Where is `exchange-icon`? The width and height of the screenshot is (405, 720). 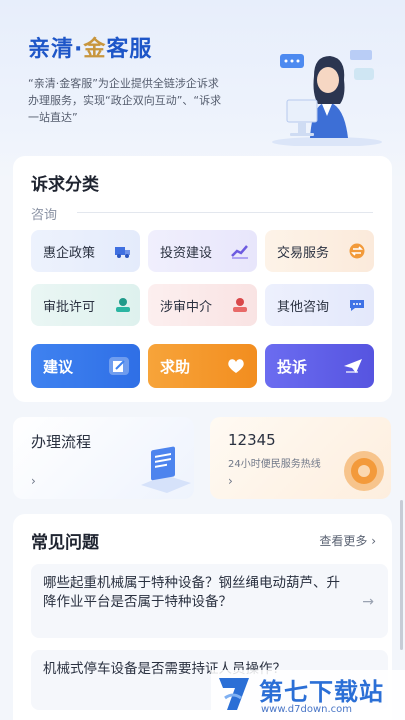
exchange-icon is located at coordinates (357, 251).